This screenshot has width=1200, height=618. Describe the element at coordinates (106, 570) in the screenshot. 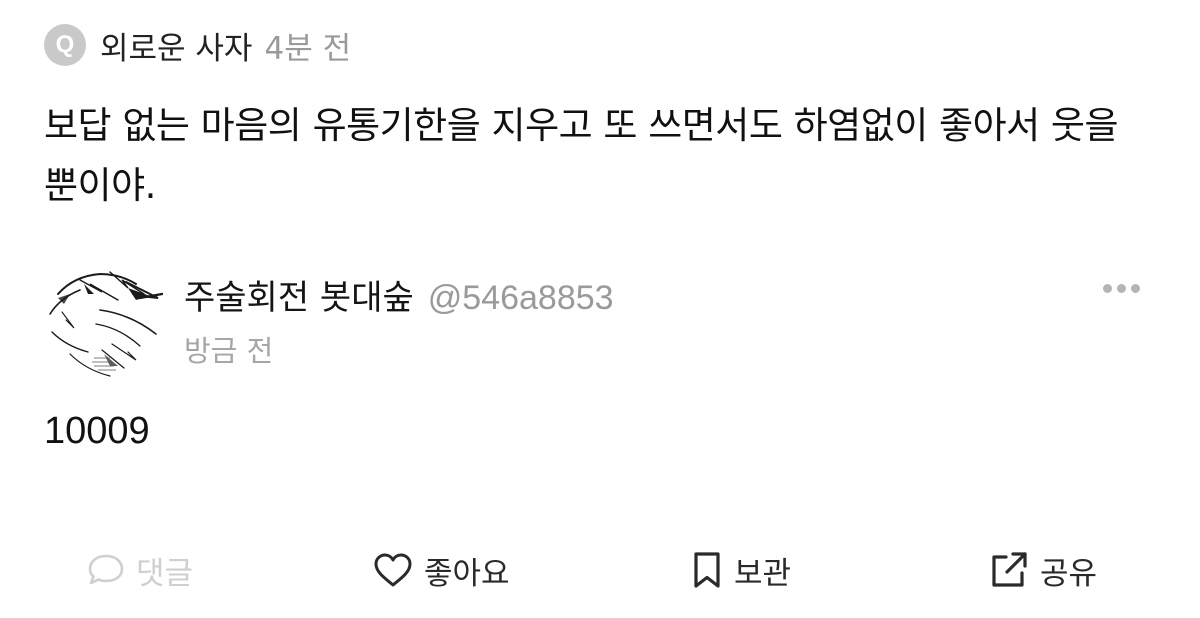

I see `speech-bubble-icon` at that location.